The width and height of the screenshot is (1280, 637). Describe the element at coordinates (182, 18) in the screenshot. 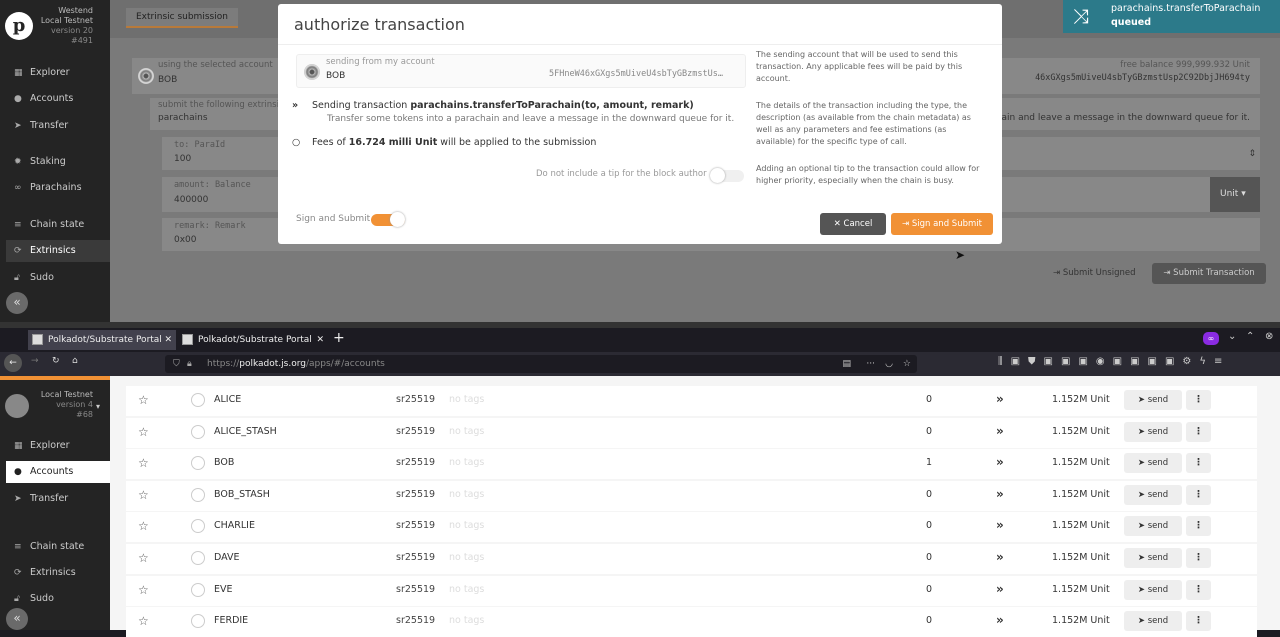

I see `tab-extrinsic-submission: Extrinsic submission` at that location.